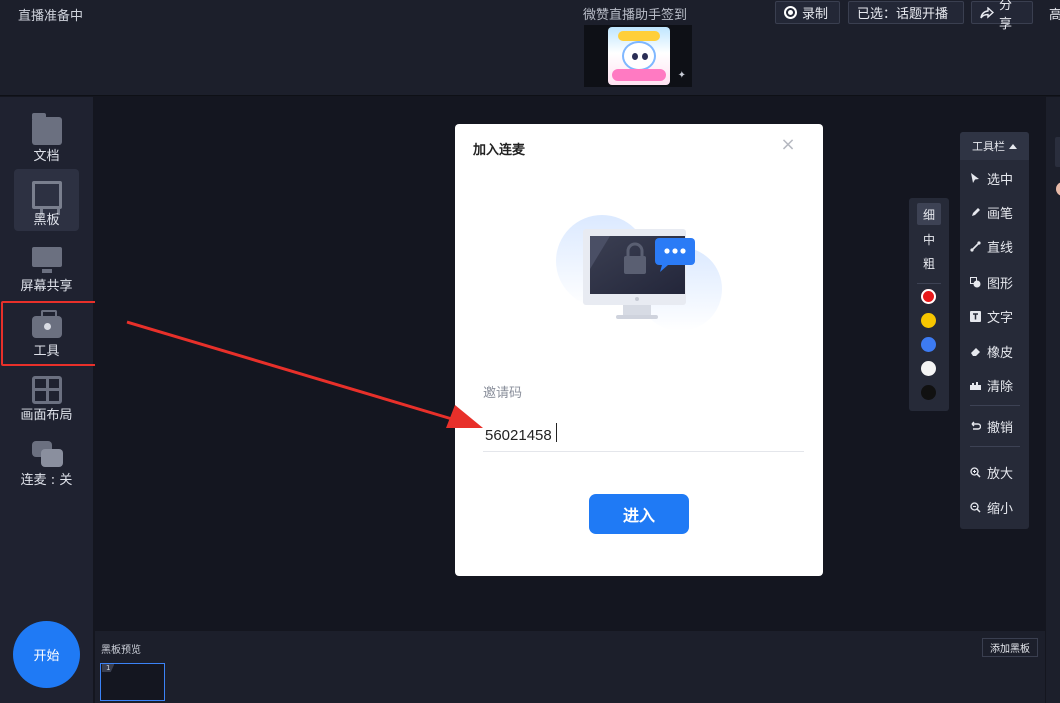 Image resolution: width=1060 pixels, height=703 pixels. I want to click on blackboard-icon, so click(47, 198).